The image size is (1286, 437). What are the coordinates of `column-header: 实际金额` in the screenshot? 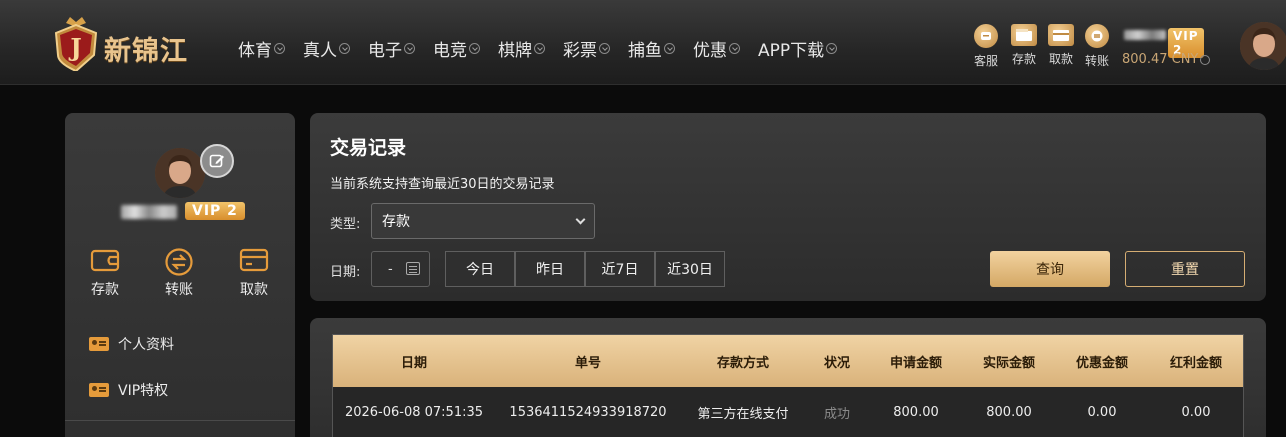 It's located at (1008, 363).